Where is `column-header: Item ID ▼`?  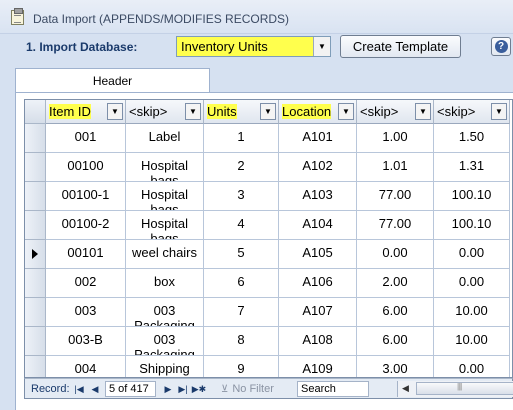
column-header: Item ID ▼ is located at coordinates (86, 112).